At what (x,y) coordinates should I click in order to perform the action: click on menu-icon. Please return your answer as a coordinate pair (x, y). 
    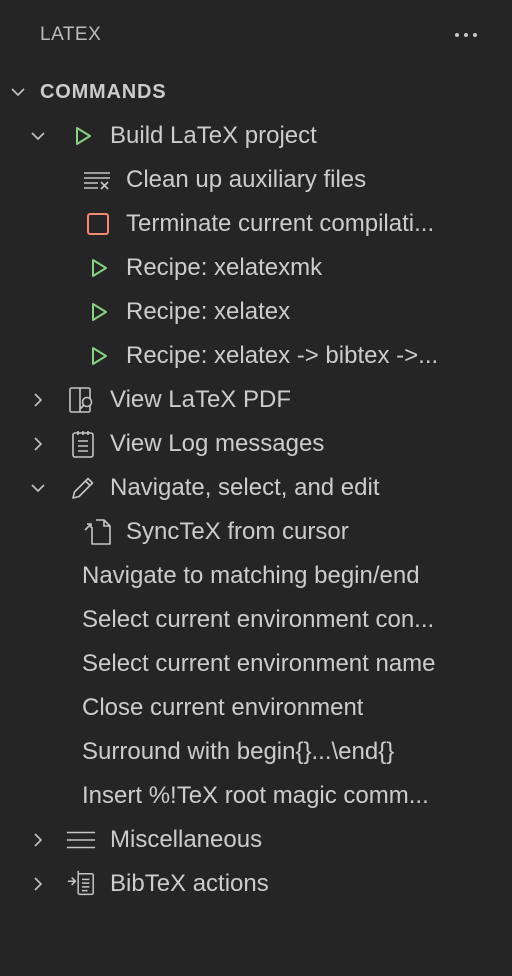
    Looking at the image, I should click on (81, 840).